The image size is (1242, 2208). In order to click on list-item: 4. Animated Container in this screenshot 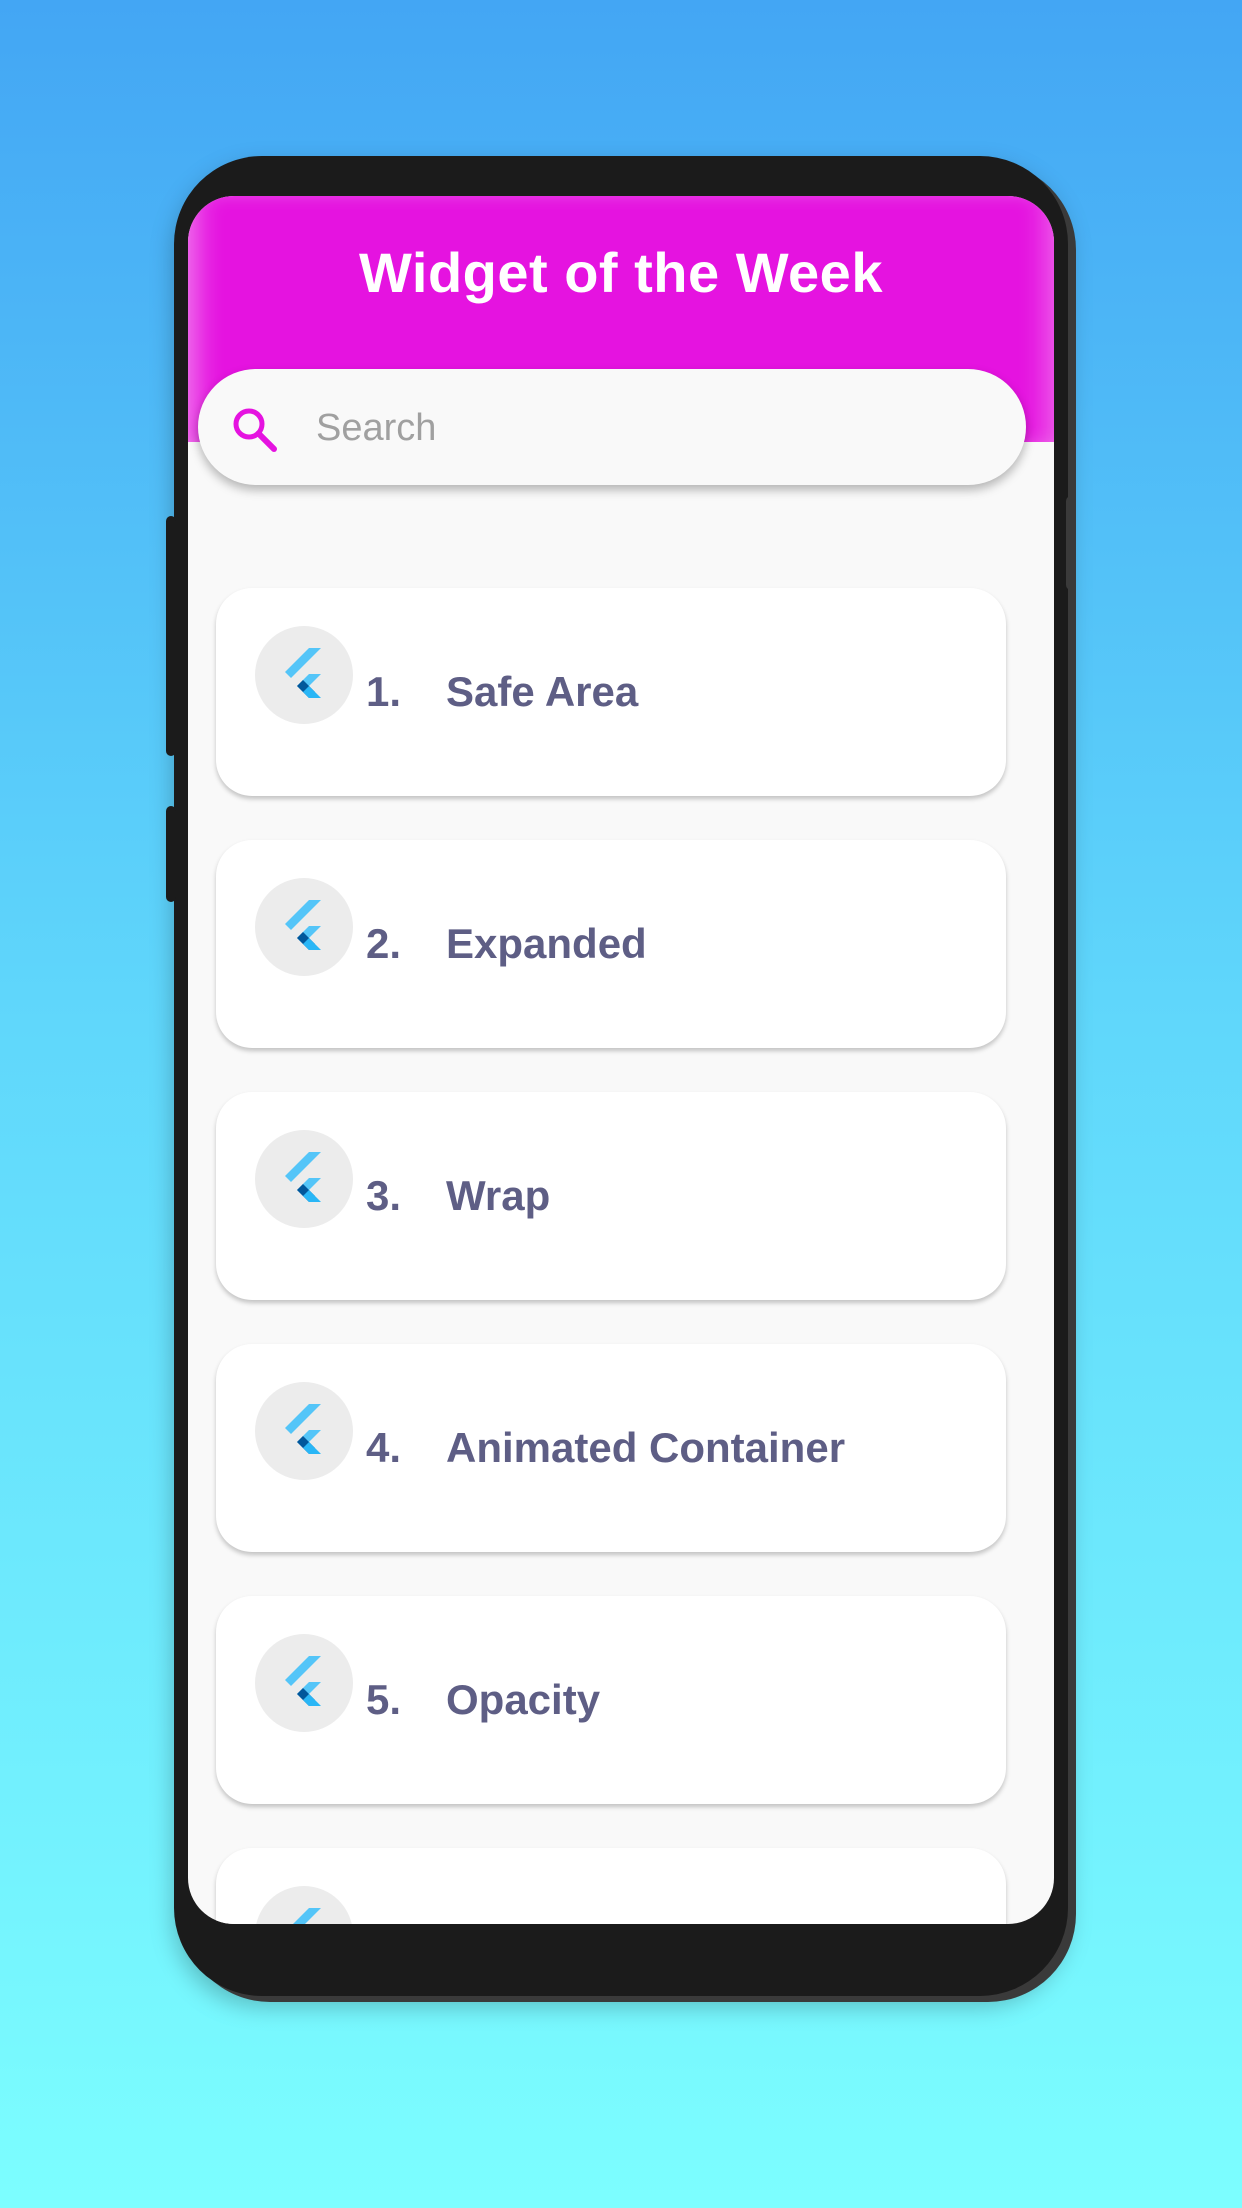, I will do `click(611, 1448)`.